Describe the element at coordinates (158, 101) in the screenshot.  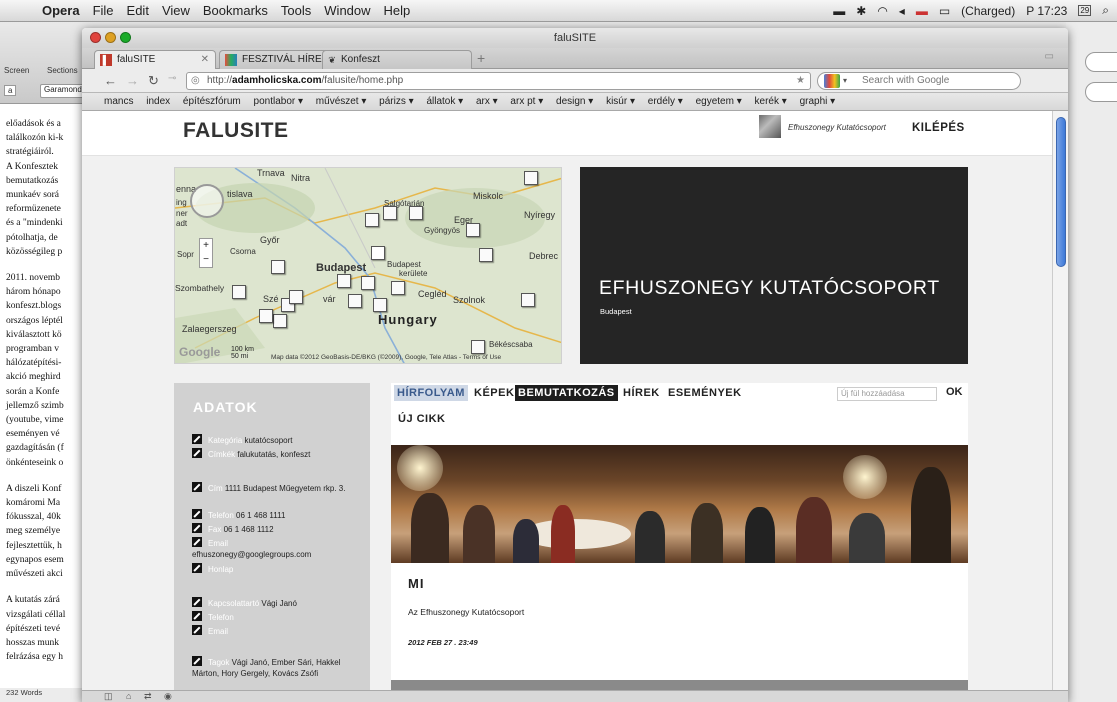
I see `bookmark-item: index` at that location.